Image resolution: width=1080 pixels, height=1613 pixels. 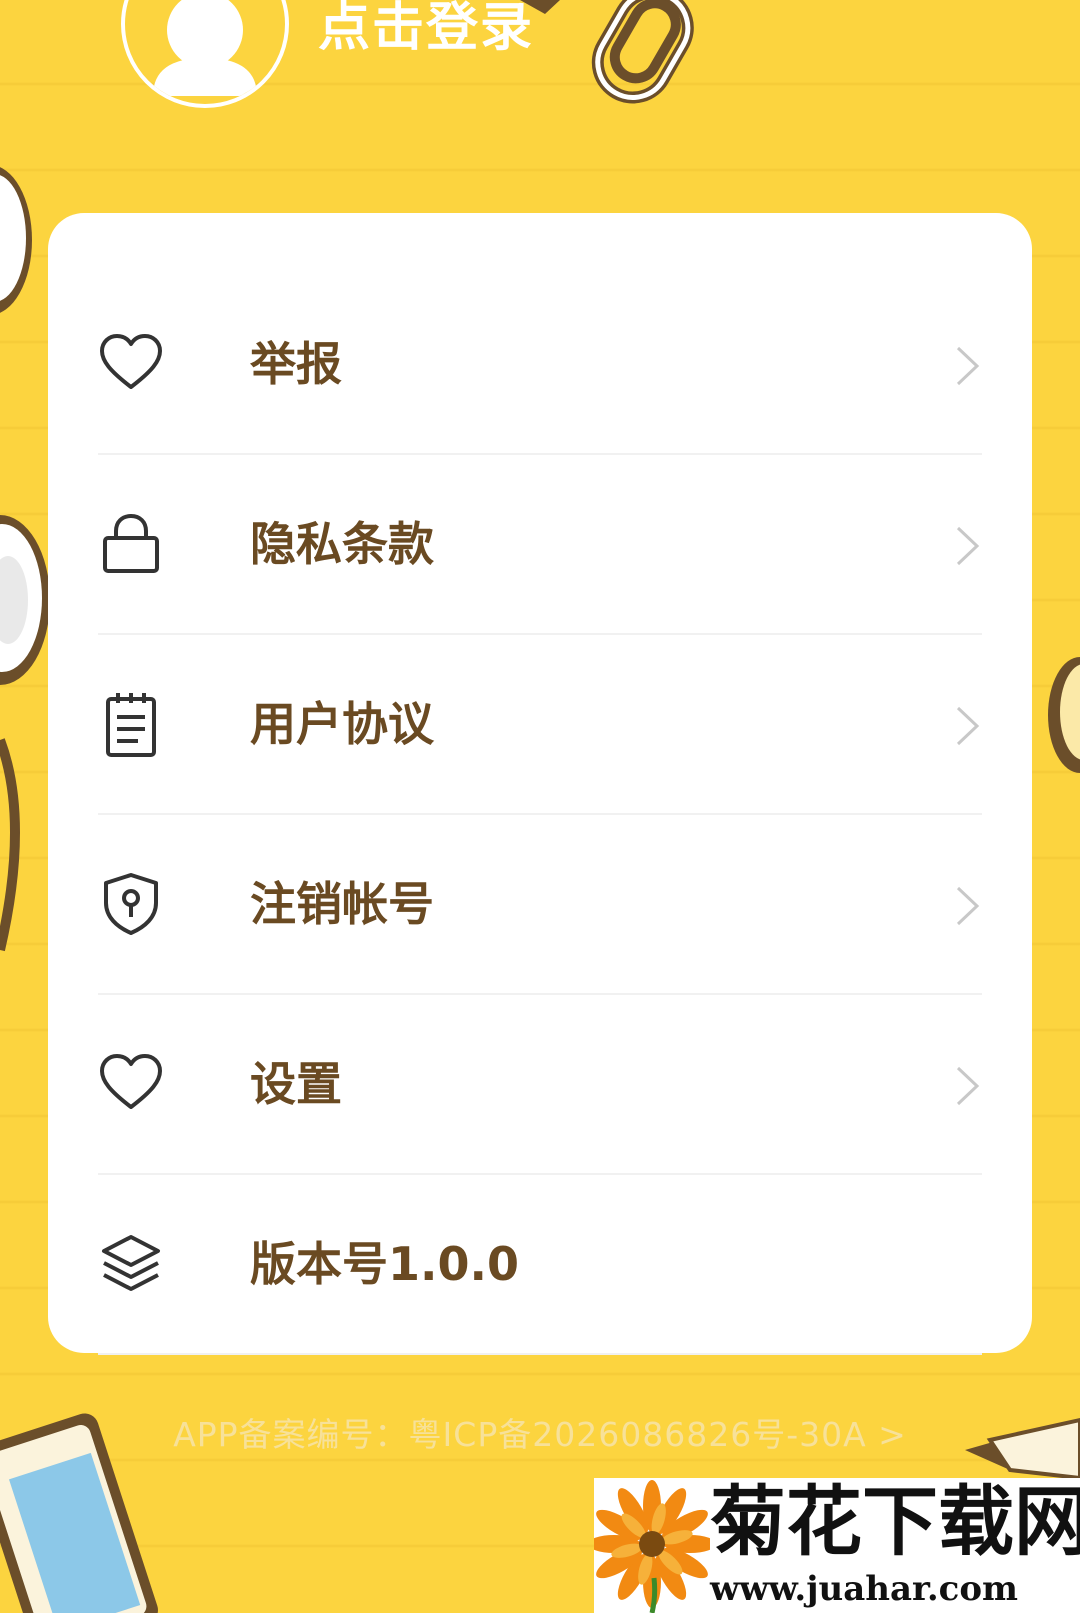 What do you see at coordinates (342, 544) in the screenshot?
I see `menu-label-privacy: 隐私条款` at bounding box center [342, 544].